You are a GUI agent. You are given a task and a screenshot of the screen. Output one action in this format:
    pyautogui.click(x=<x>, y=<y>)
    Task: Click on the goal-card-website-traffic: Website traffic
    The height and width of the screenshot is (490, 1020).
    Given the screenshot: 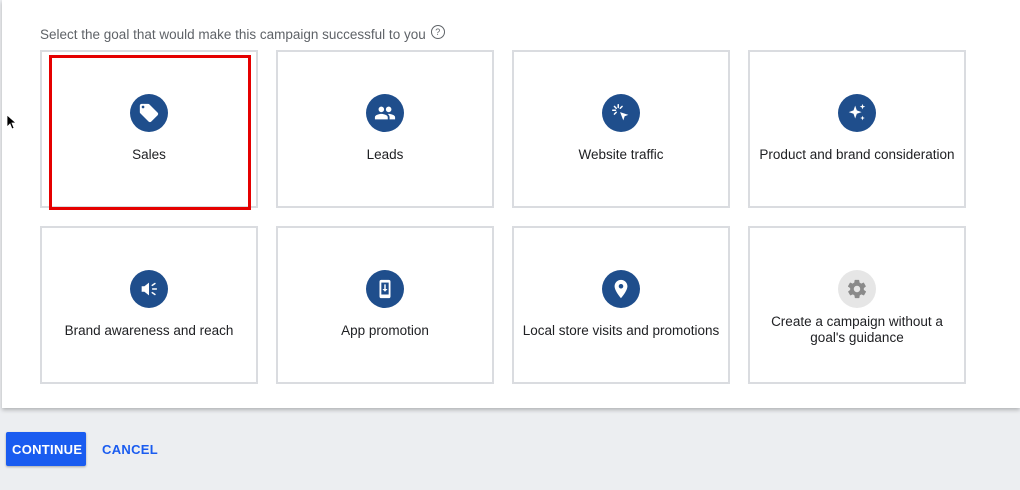 What is the action you would take?
    pyautogui.click(x=621, y=129)
    